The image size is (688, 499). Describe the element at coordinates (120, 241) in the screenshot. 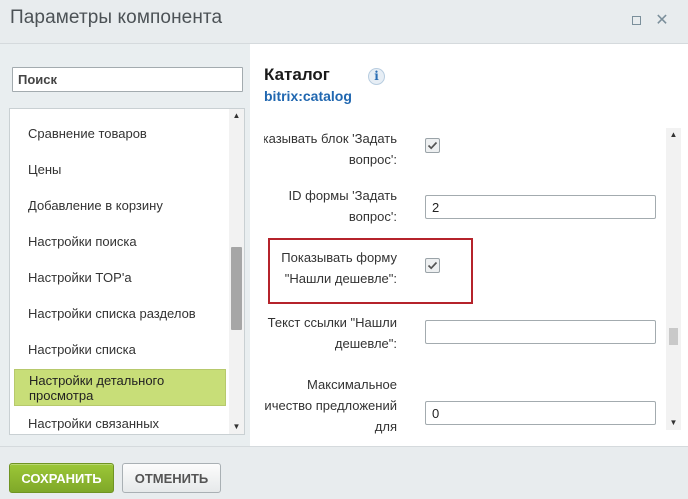

I see `sidebar-item-search-settings: Настройки поиска` at that location.